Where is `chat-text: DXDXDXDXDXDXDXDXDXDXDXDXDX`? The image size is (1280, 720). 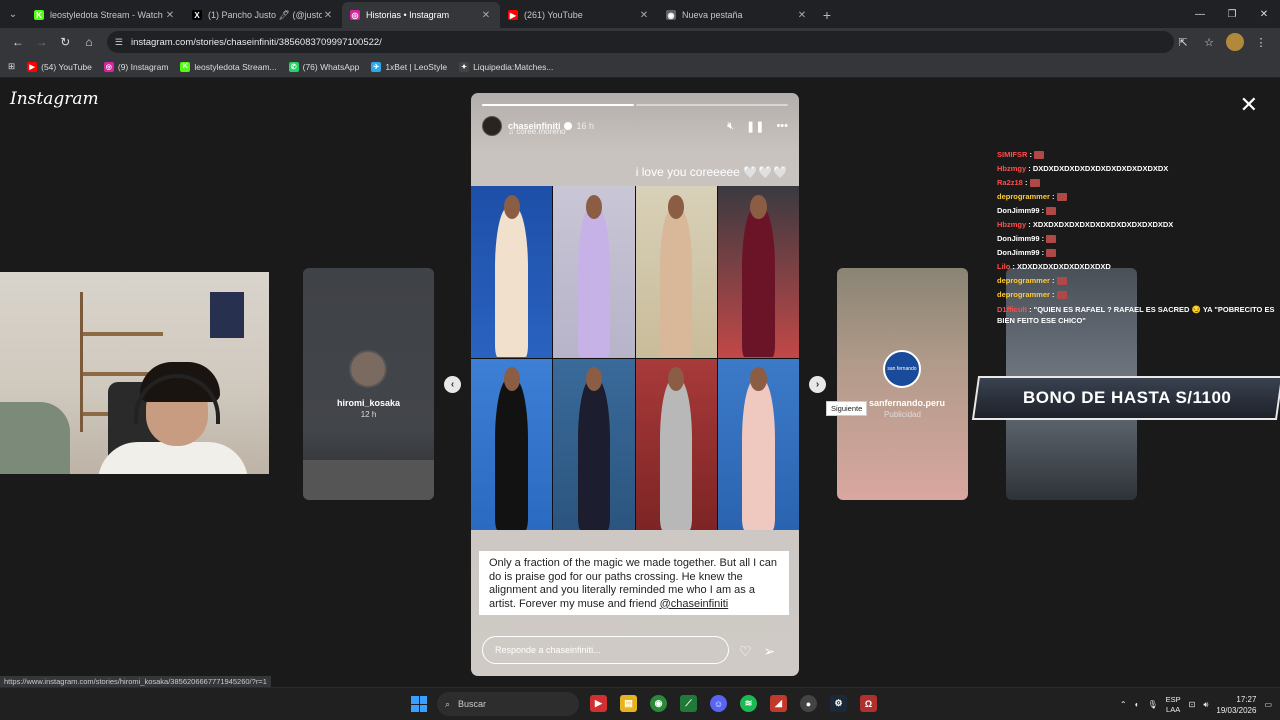 chat-text: DXDXDXDXDXDXDXDXDXDXDXDXDX is located at coordinates (1100, 168).